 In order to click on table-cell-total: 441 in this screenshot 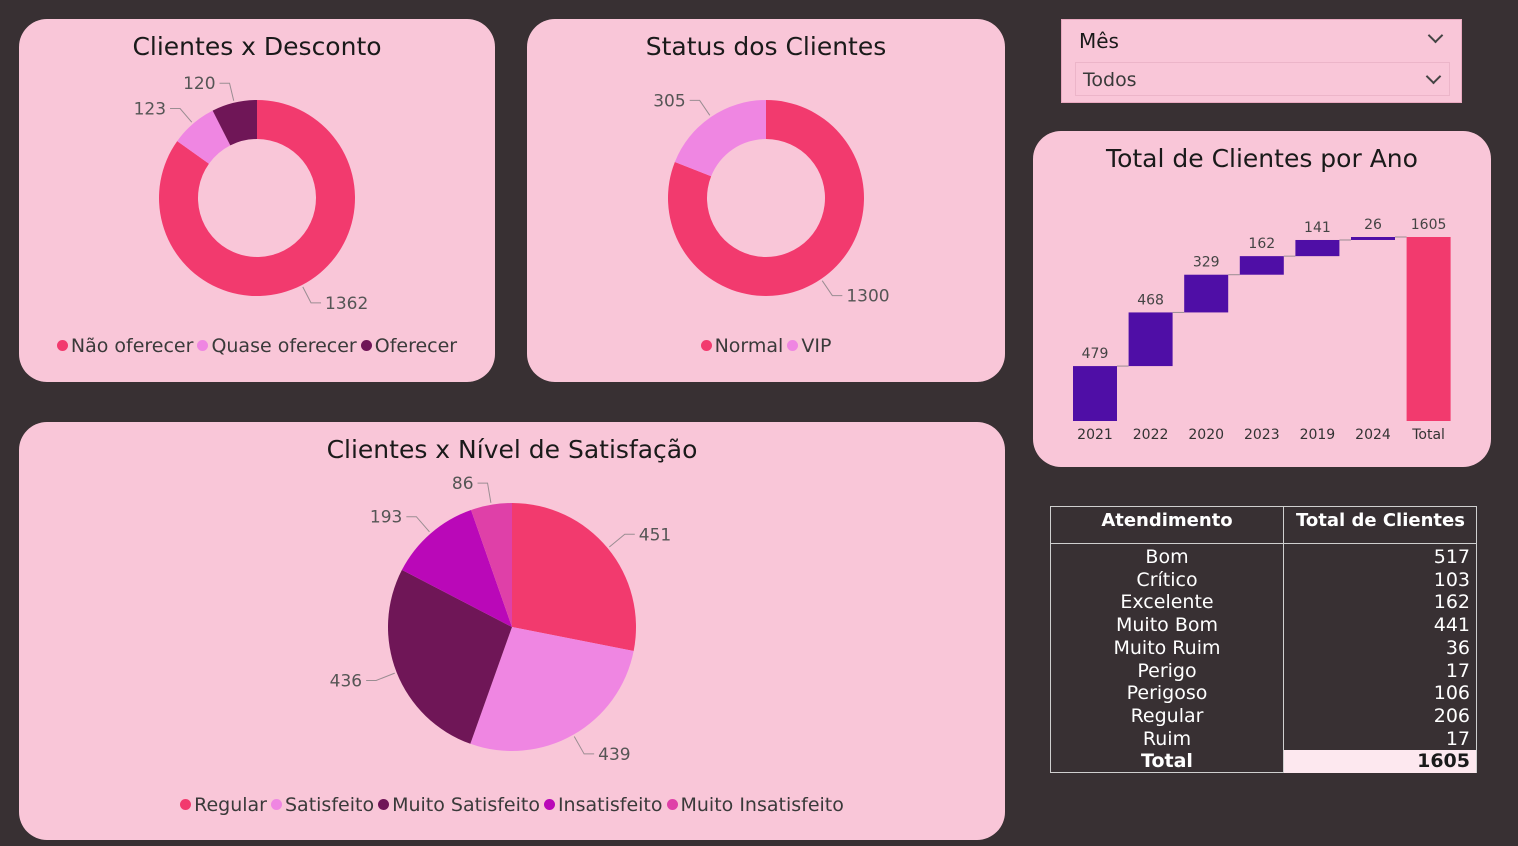, I will do `click(1451, 625)`.